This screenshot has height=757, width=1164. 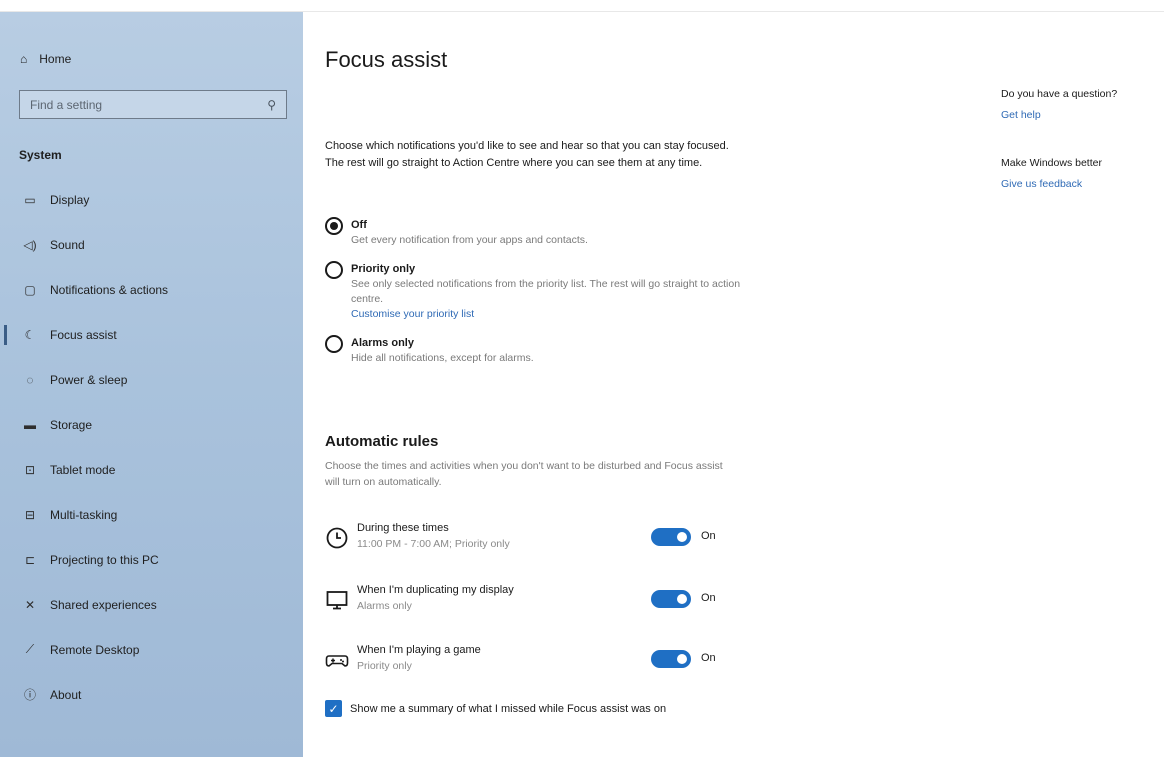 What do you see at coordinates (30, 649) in the screenshot?
I see `remote-desktop-icon: ⟋` at bounding box center [30, 649].